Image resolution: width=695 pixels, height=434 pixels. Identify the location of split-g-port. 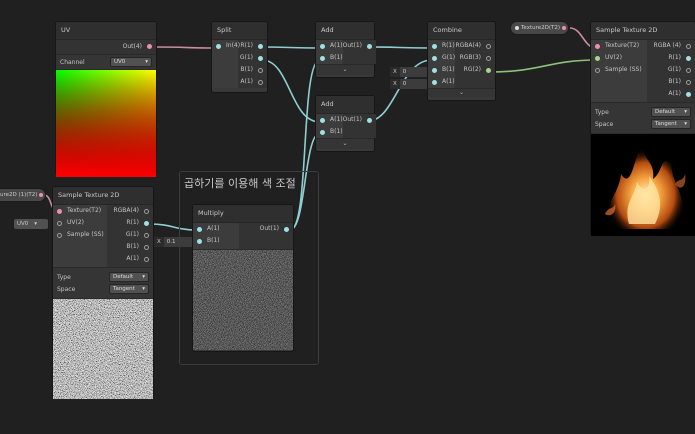
(260, 58).